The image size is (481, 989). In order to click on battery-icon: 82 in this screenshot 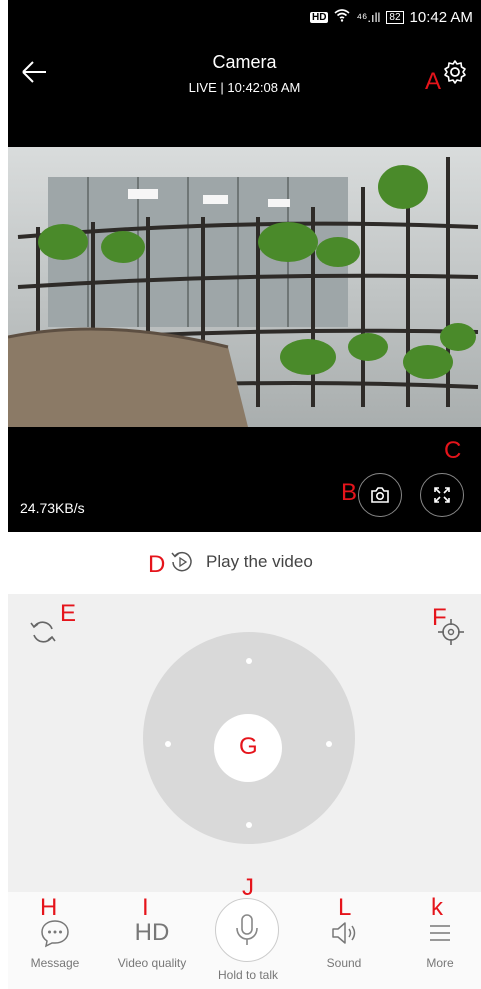, I will do `click(395, 17)`.